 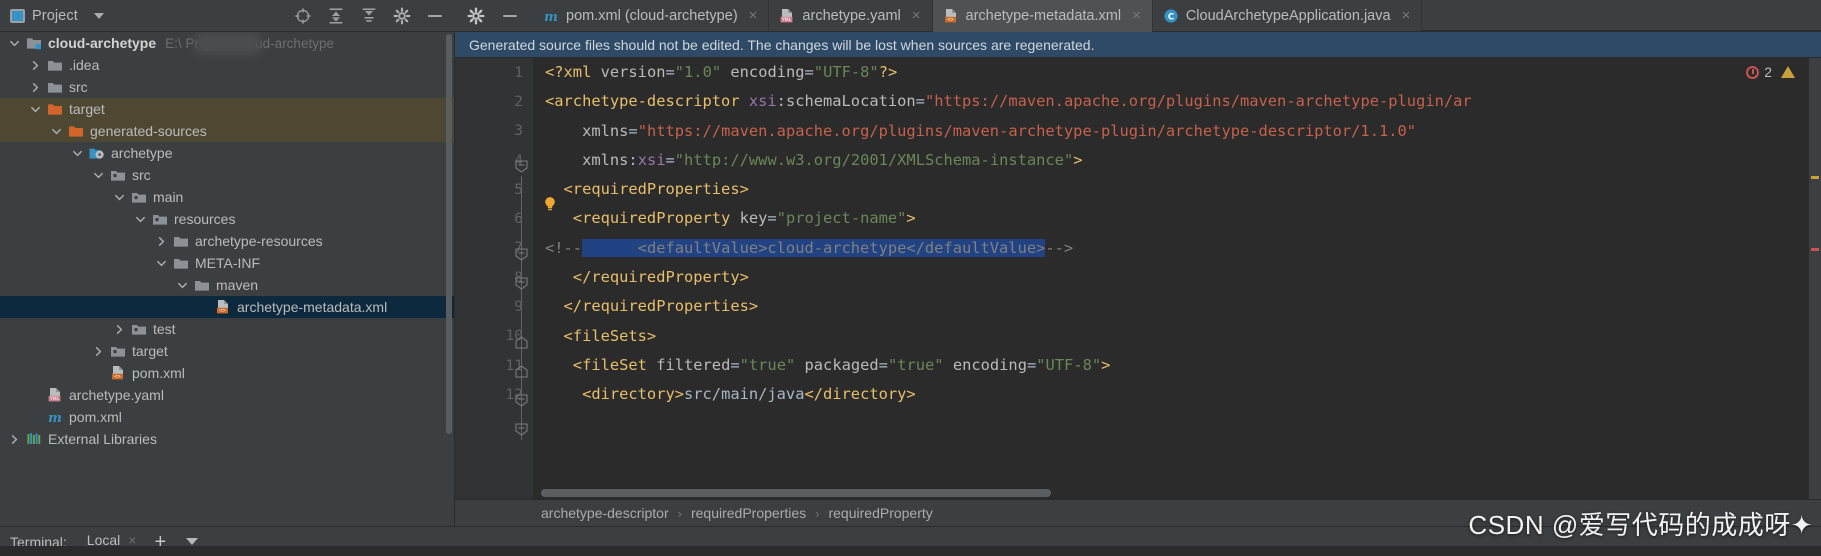 What do you see at coordinates (55, 66) in the screenshot?
I see `folder-icon` at bounding box center [55, 66].